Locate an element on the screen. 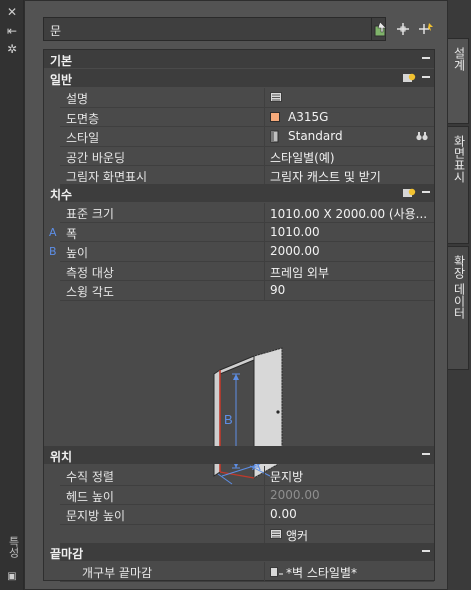 The height and width of the screenshot is (590, 471). dimension-letter: B is located at coordinates (53, 251).